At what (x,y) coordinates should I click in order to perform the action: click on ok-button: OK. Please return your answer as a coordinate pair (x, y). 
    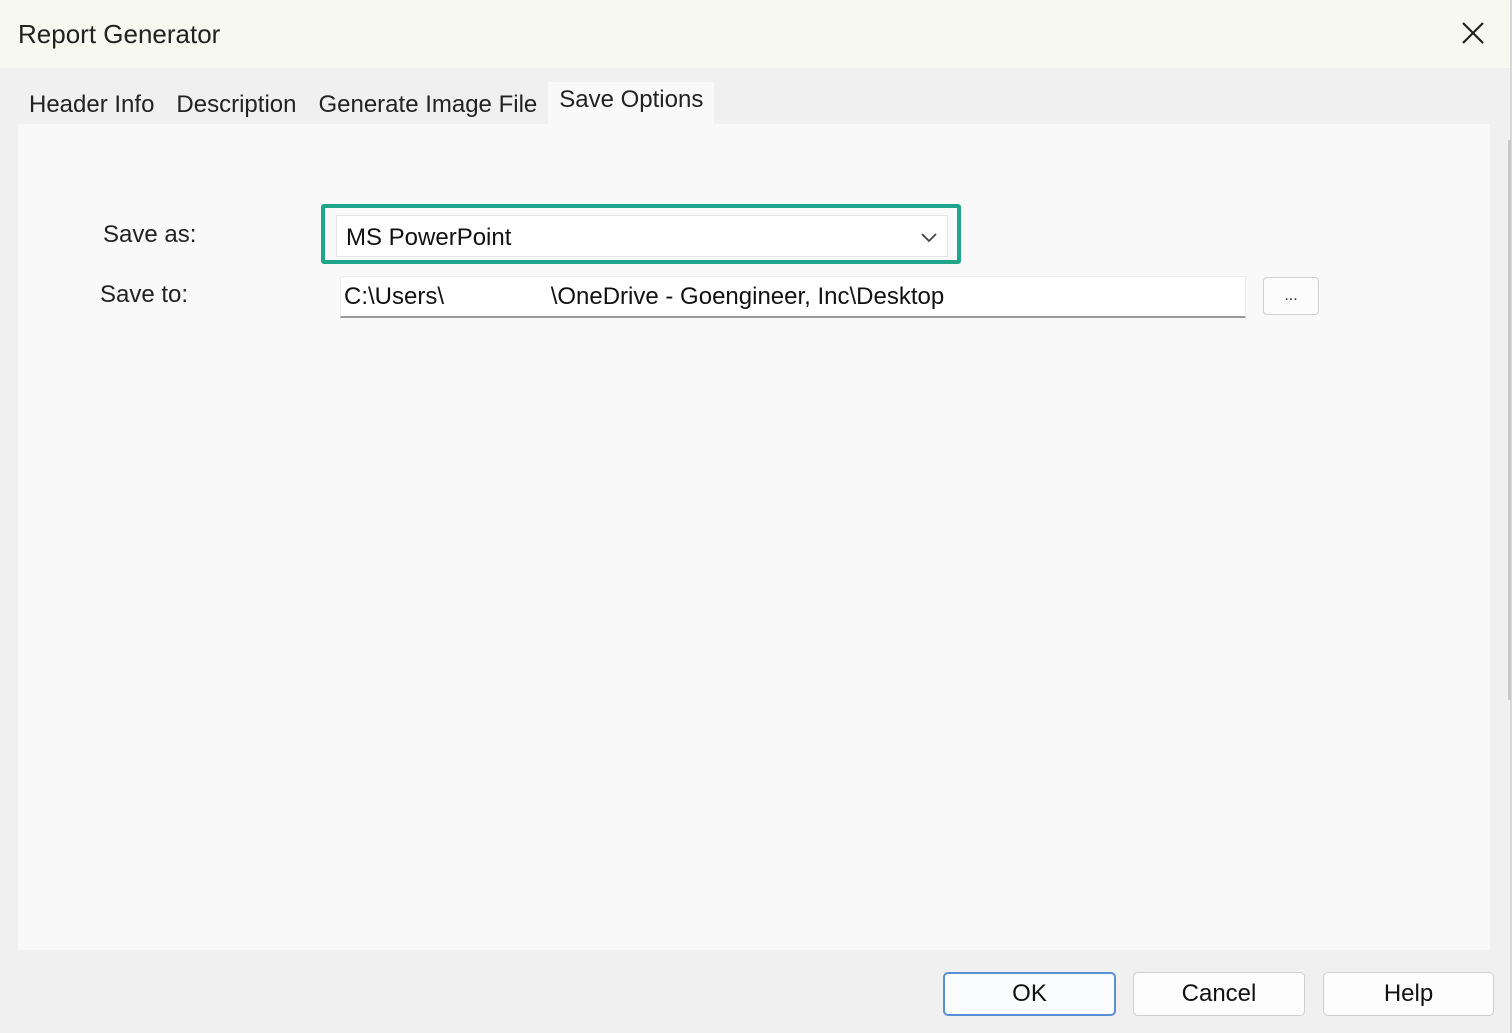
    Looking at the image, I should click on (1029, 994).